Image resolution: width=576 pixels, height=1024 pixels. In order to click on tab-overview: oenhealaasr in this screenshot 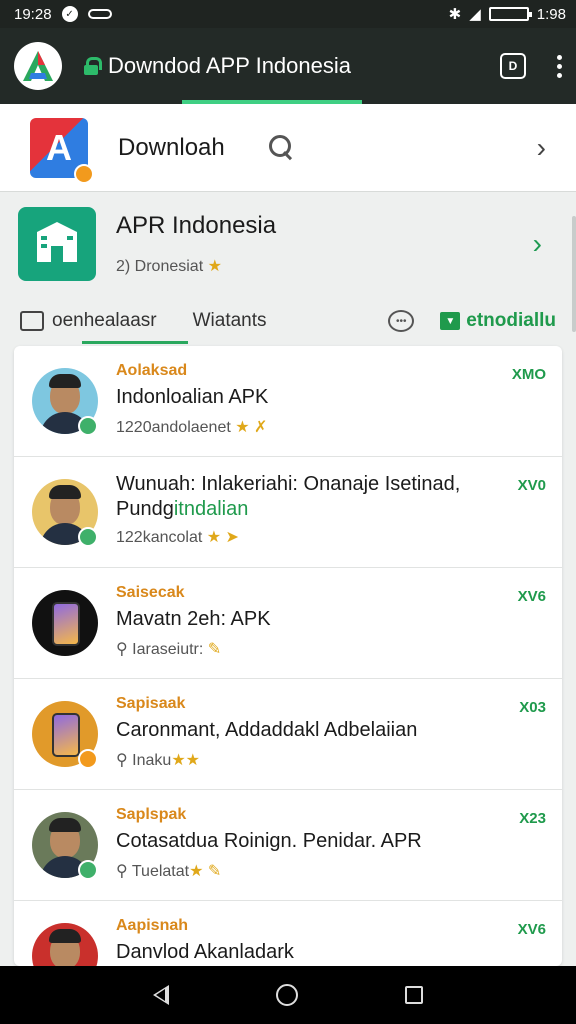, I will do `click(104, 321)`.